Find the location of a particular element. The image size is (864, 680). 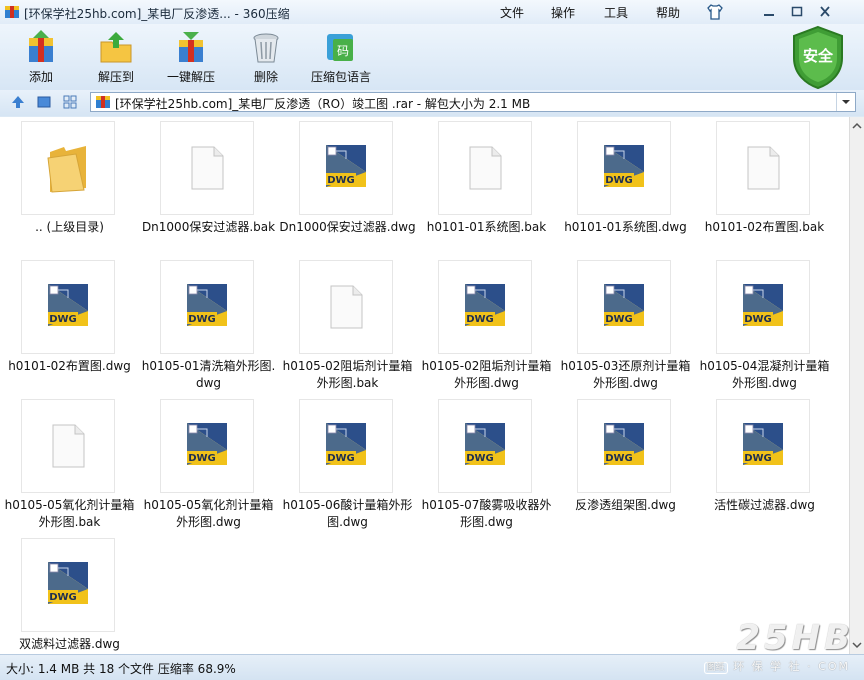

file-name: .. (上级目录) is located at coordinates (69, 227).